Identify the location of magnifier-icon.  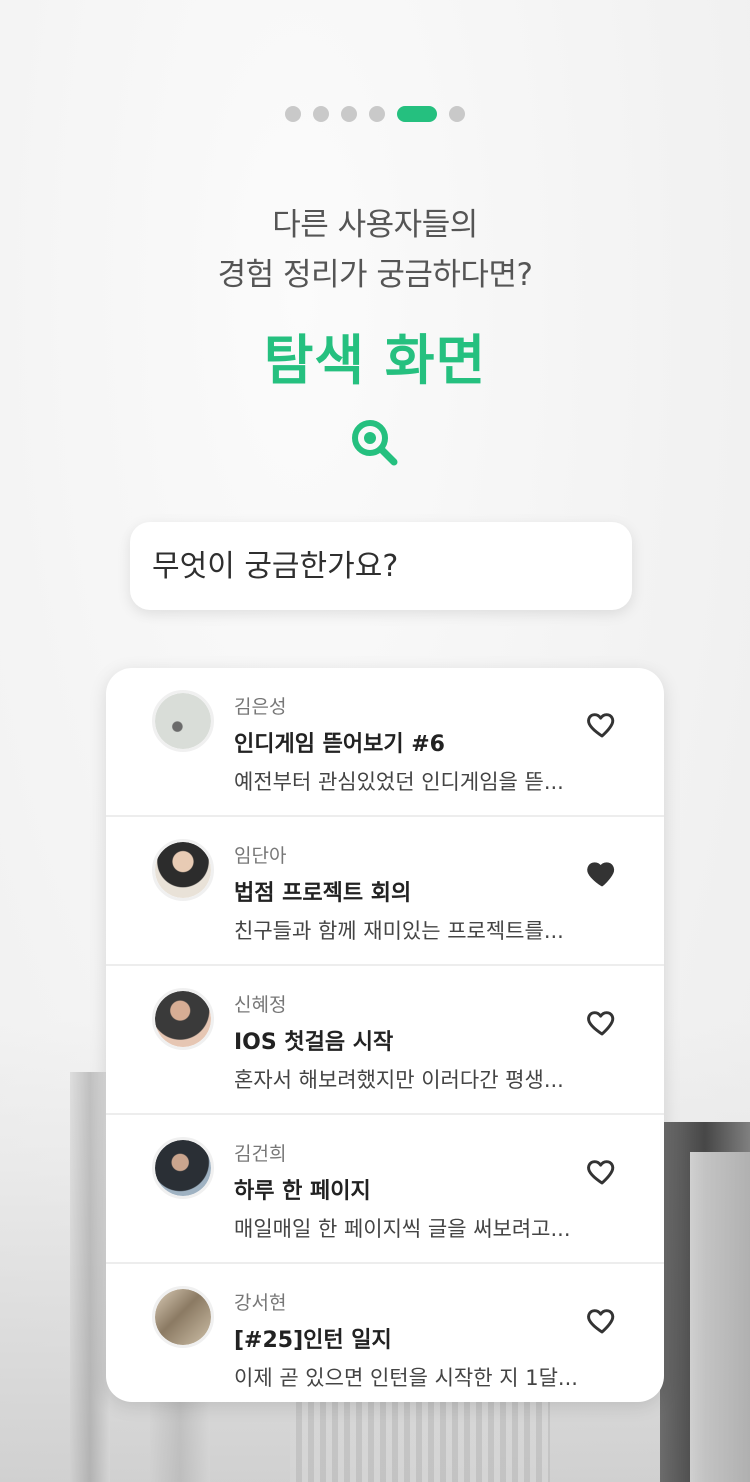
(375, 443).